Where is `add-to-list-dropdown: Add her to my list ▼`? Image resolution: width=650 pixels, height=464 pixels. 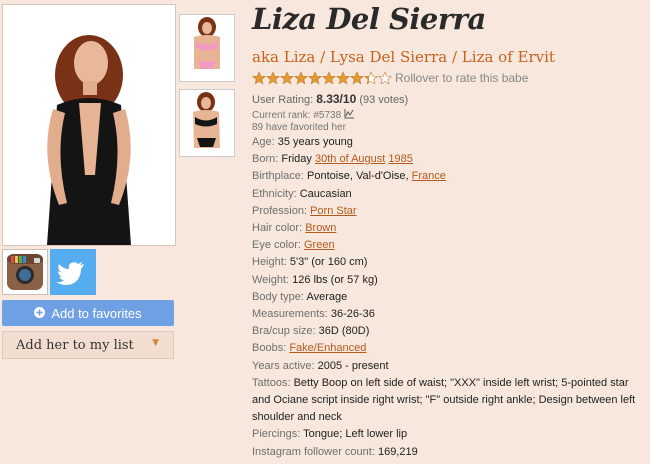
add-to-list-dropdown: Add her to my list ▼ is located at coordinates (88, 345).